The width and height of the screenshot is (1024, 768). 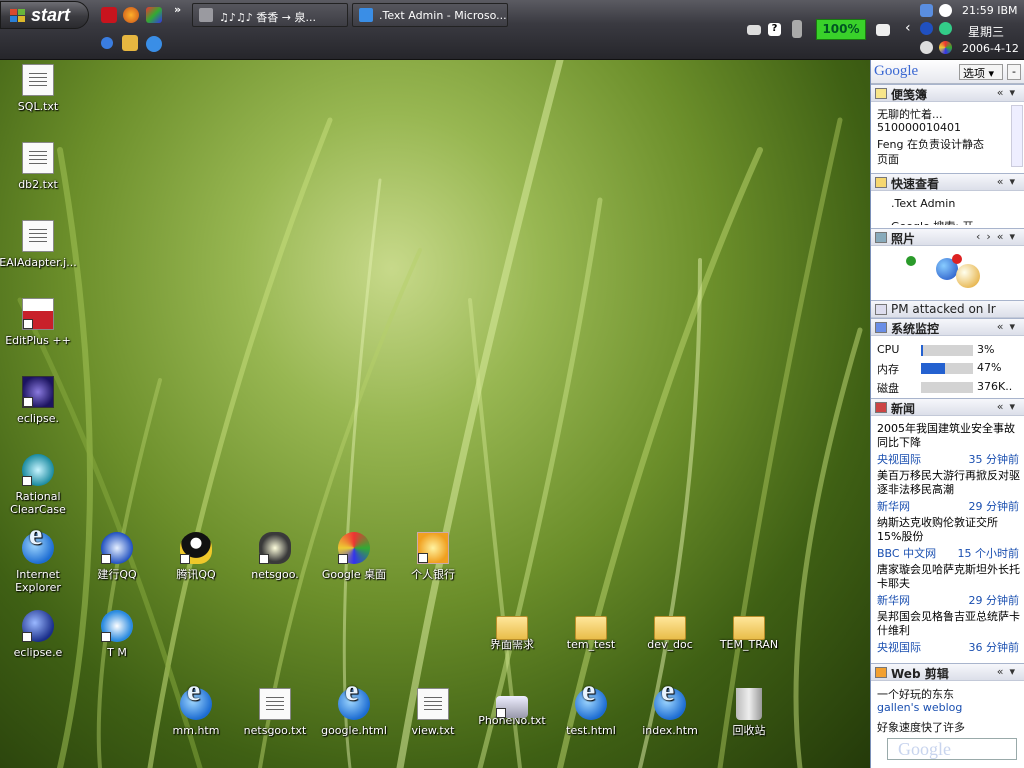 I want to click on news-headline: 唐家璇会见哈萨克斯坦外长托卡耶夫, so click(x=949, y=577).